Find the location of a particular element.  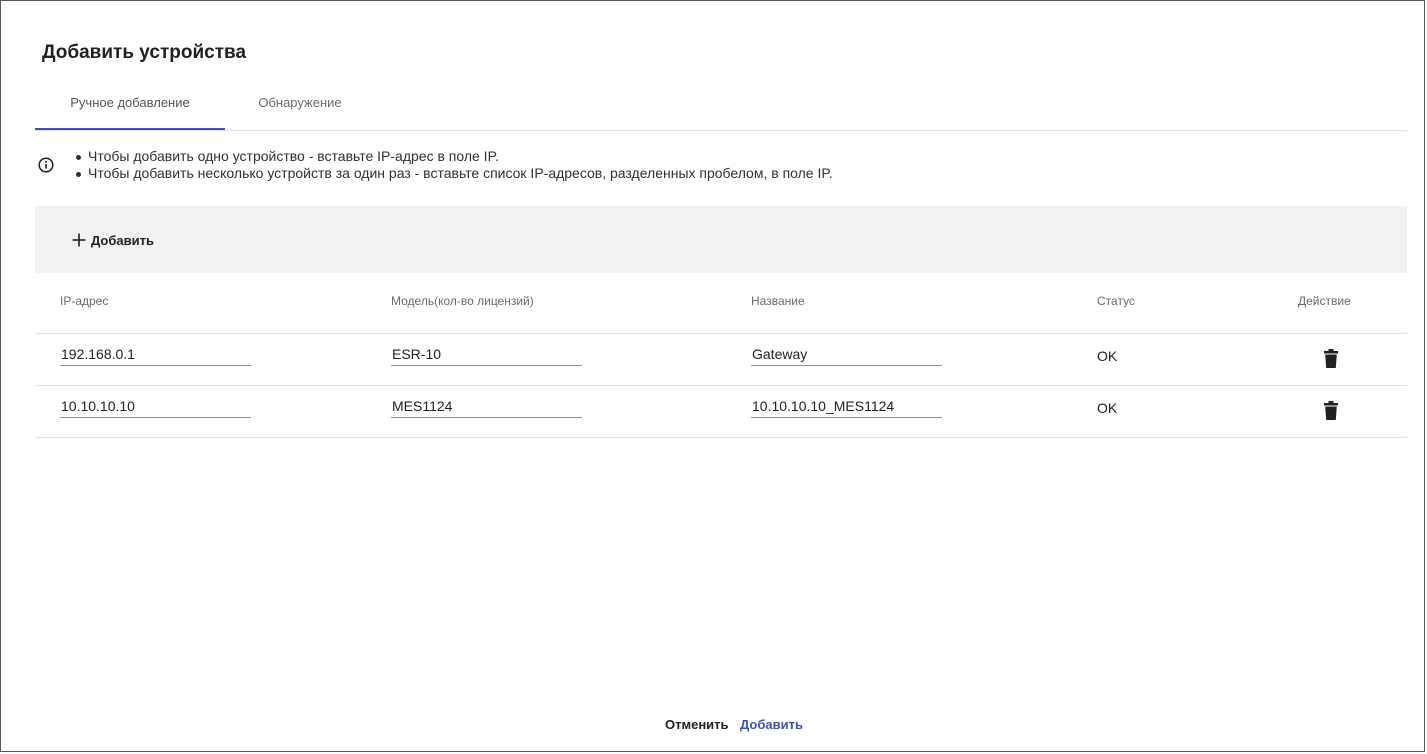

column-header-name: Название is located at coordinates (778, 301).